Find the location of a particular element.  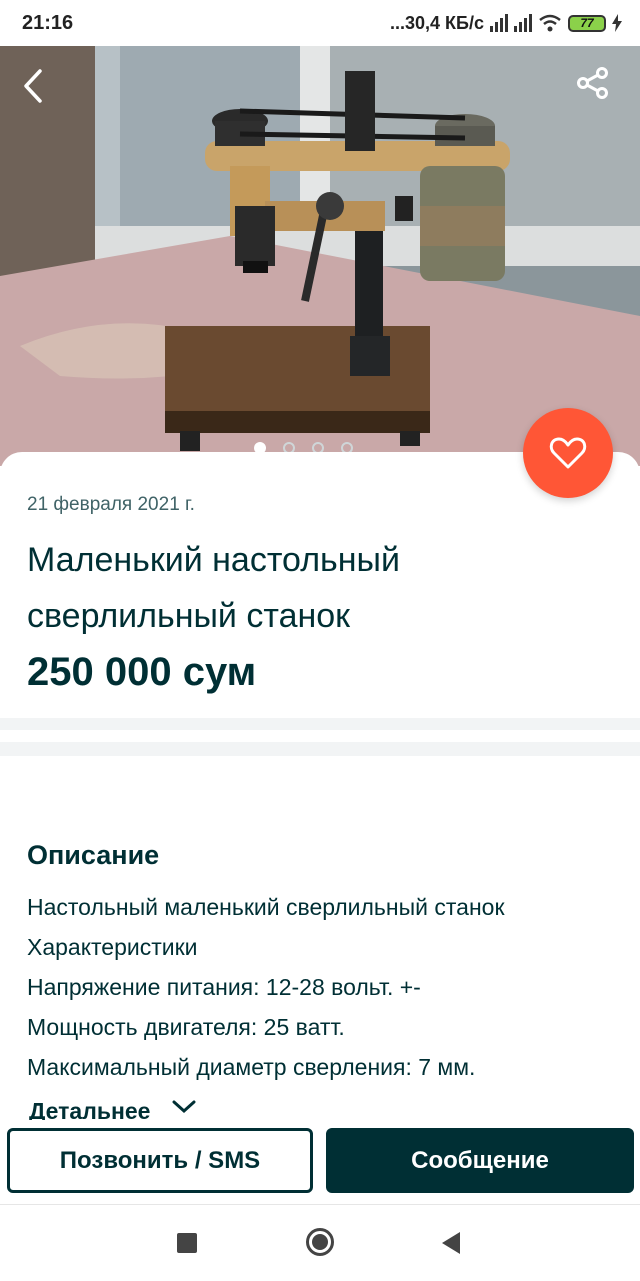

share-icon is located at coordinates (592, 83).